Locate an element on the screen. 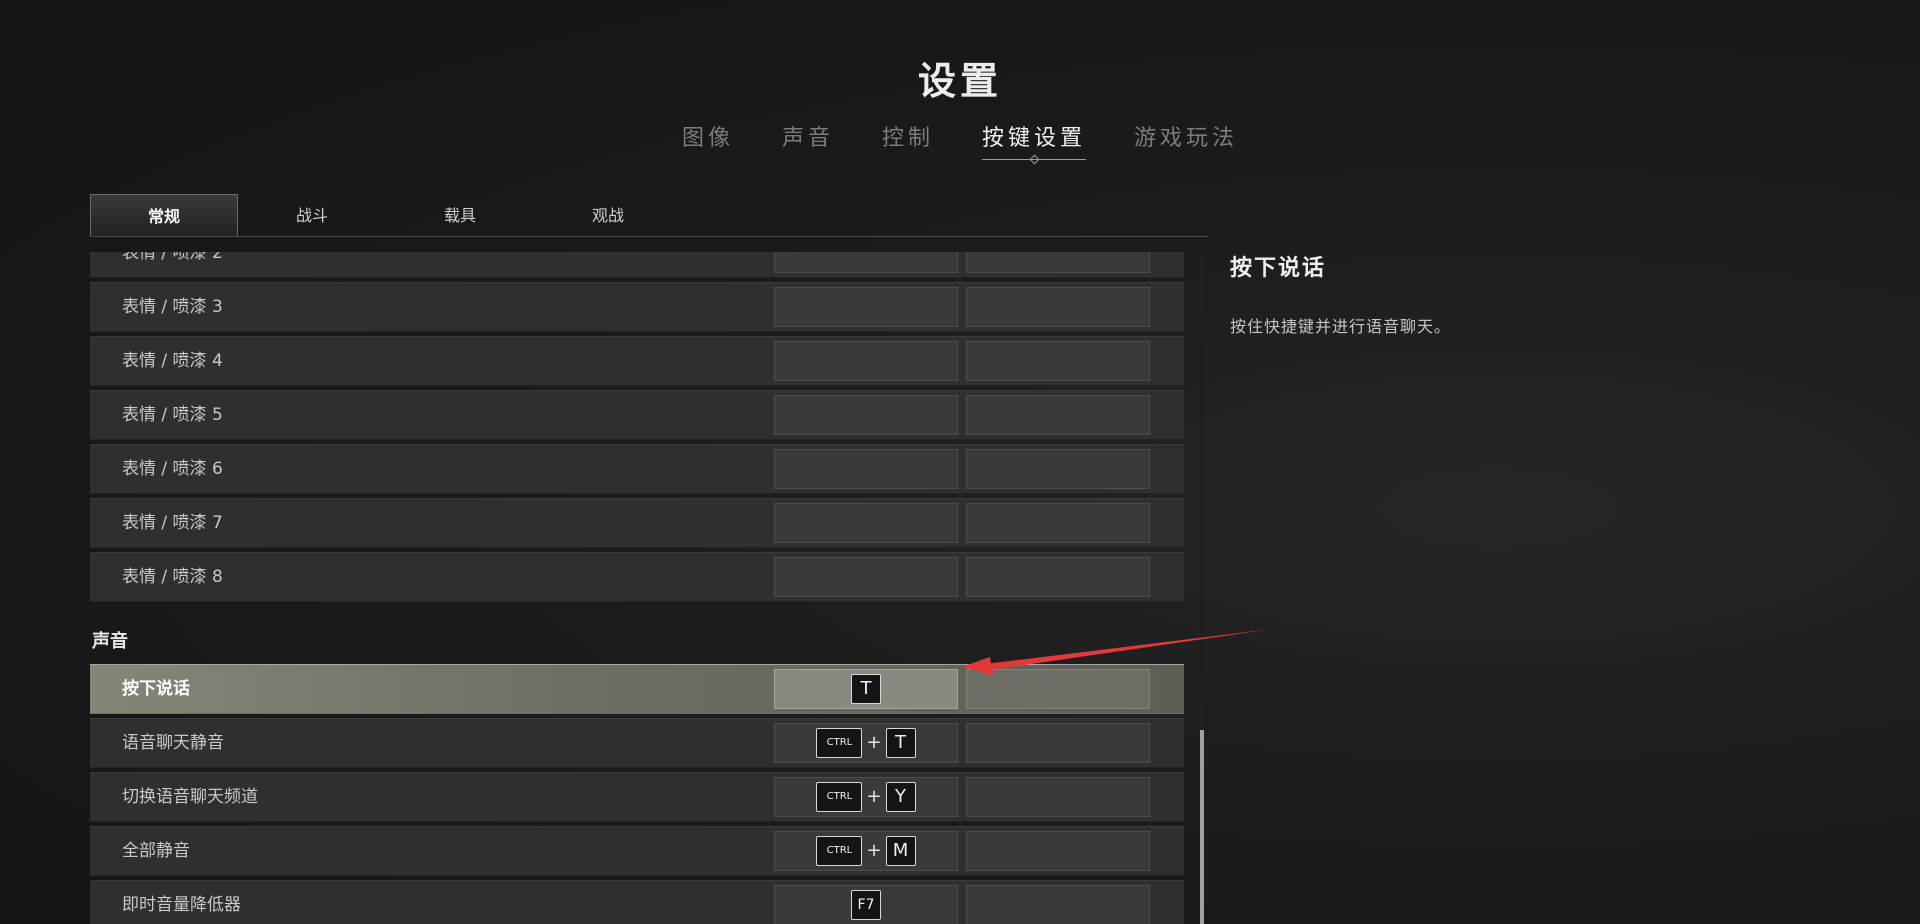 The image size is (1920, 924). description-title: 按下说话 is located at coordinates (1278, 268).